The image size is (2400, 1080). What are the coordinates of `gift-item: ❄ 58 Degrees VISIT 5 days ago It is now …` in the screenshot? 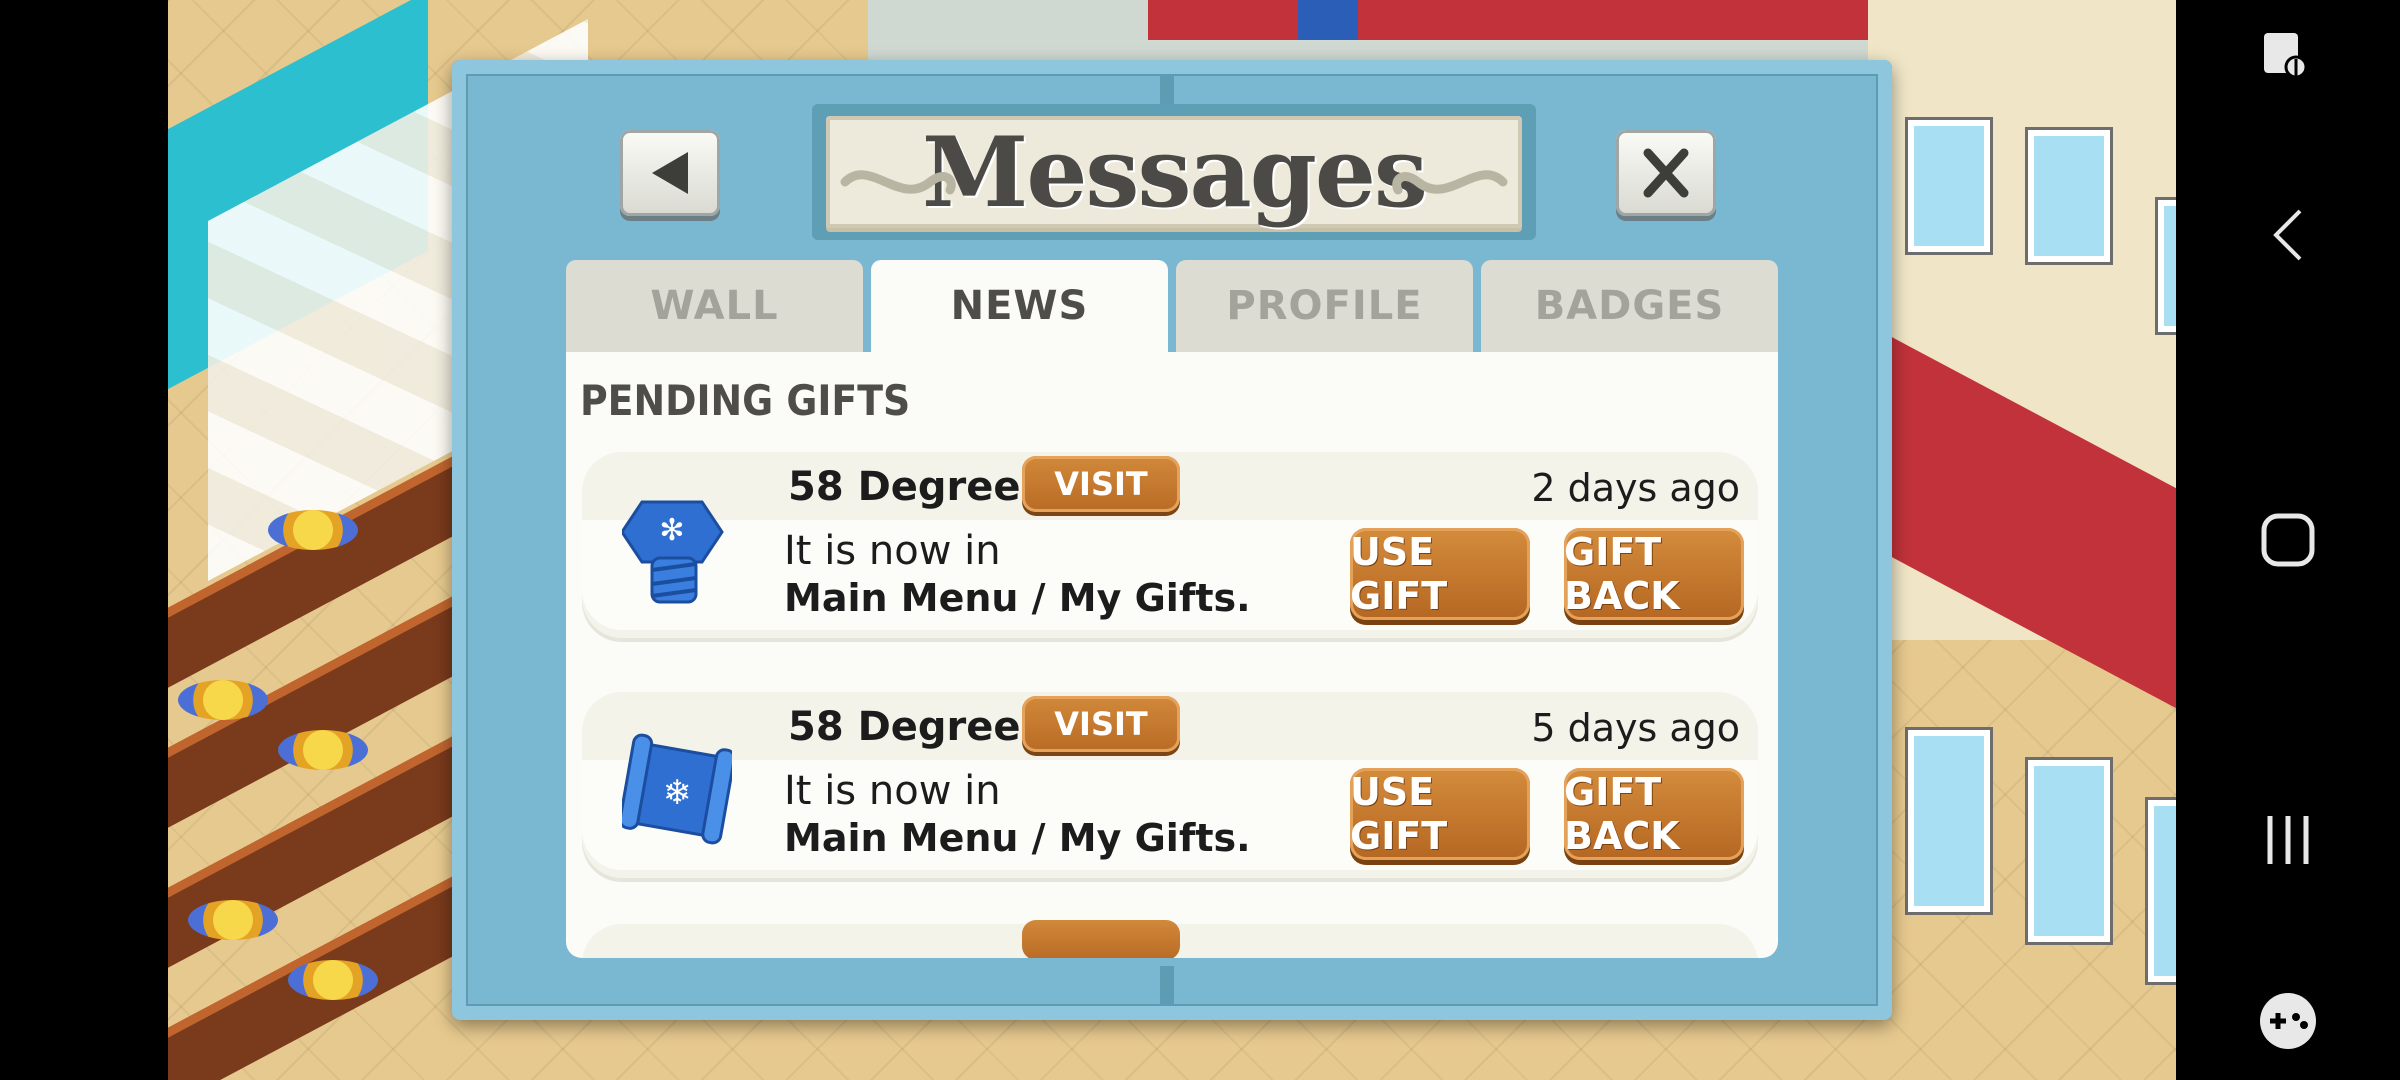 It's located at (1170, 785).